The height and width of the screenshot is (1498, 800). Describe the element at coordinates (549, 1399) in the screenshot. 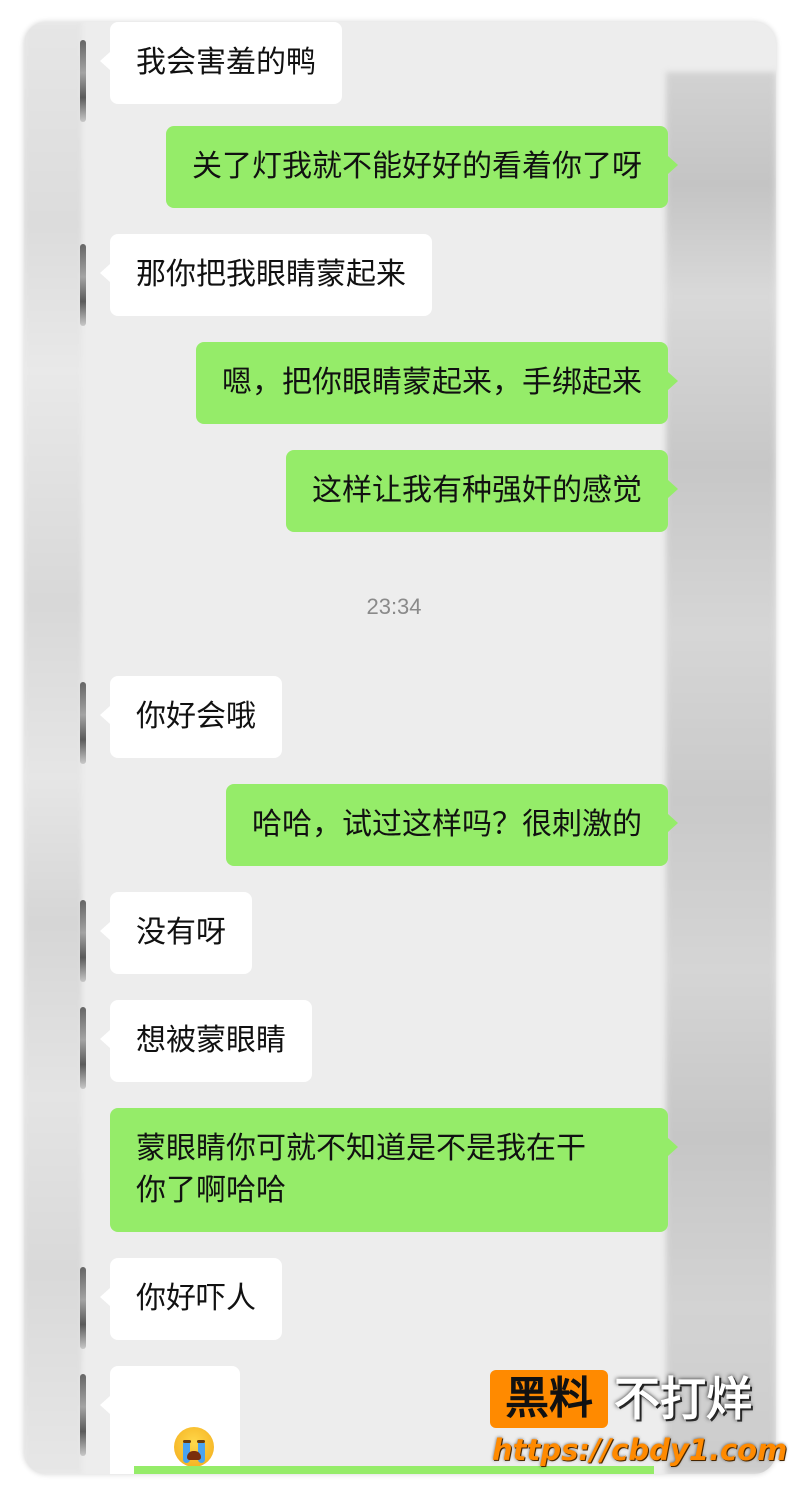

I see `watermark-badge: 黑料` at that location.